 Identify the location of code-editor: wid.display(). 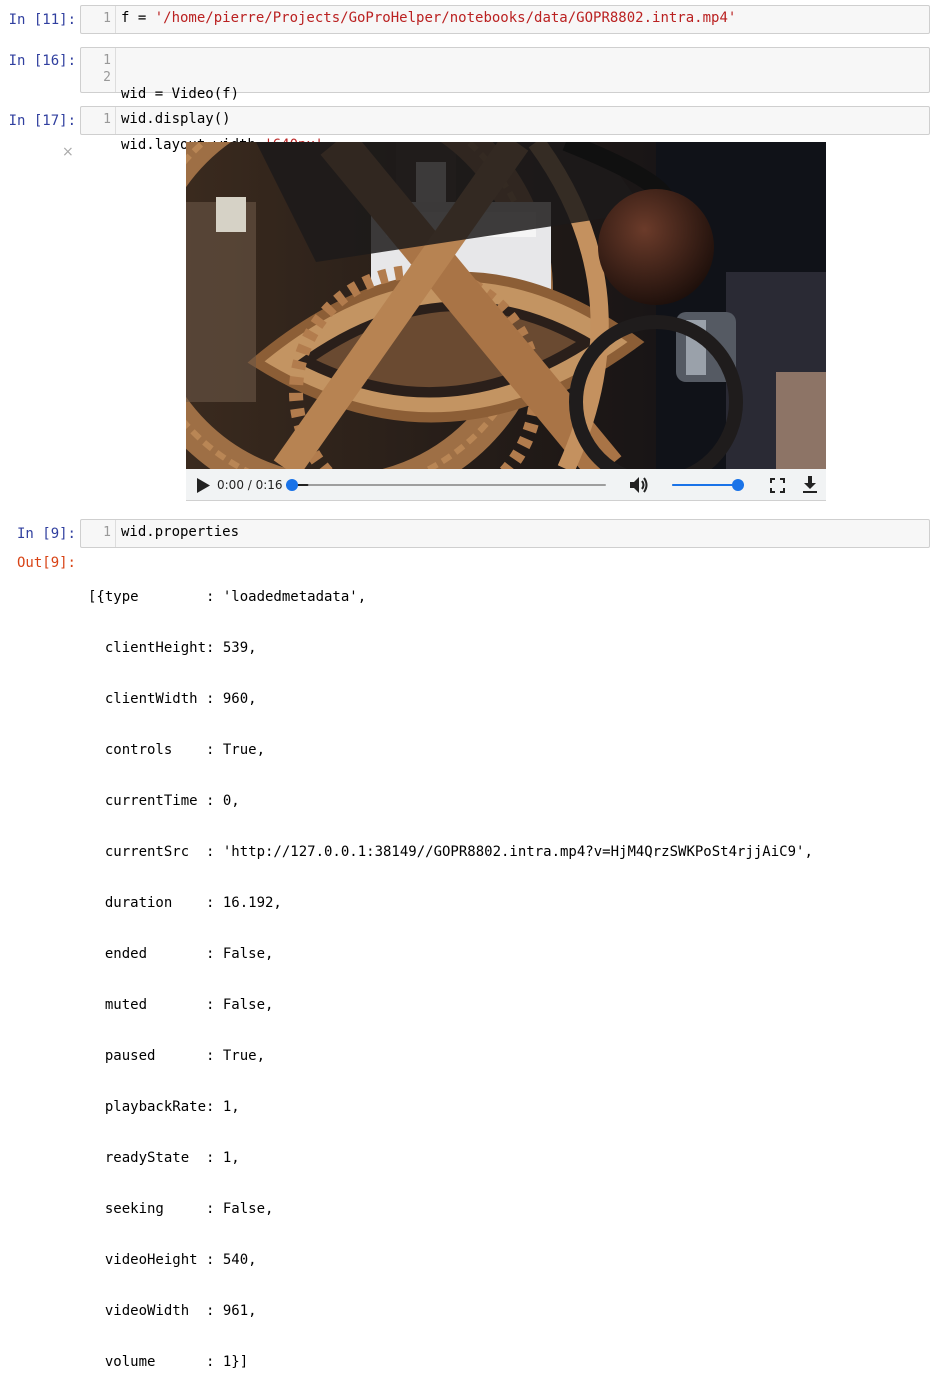
(176, 119).